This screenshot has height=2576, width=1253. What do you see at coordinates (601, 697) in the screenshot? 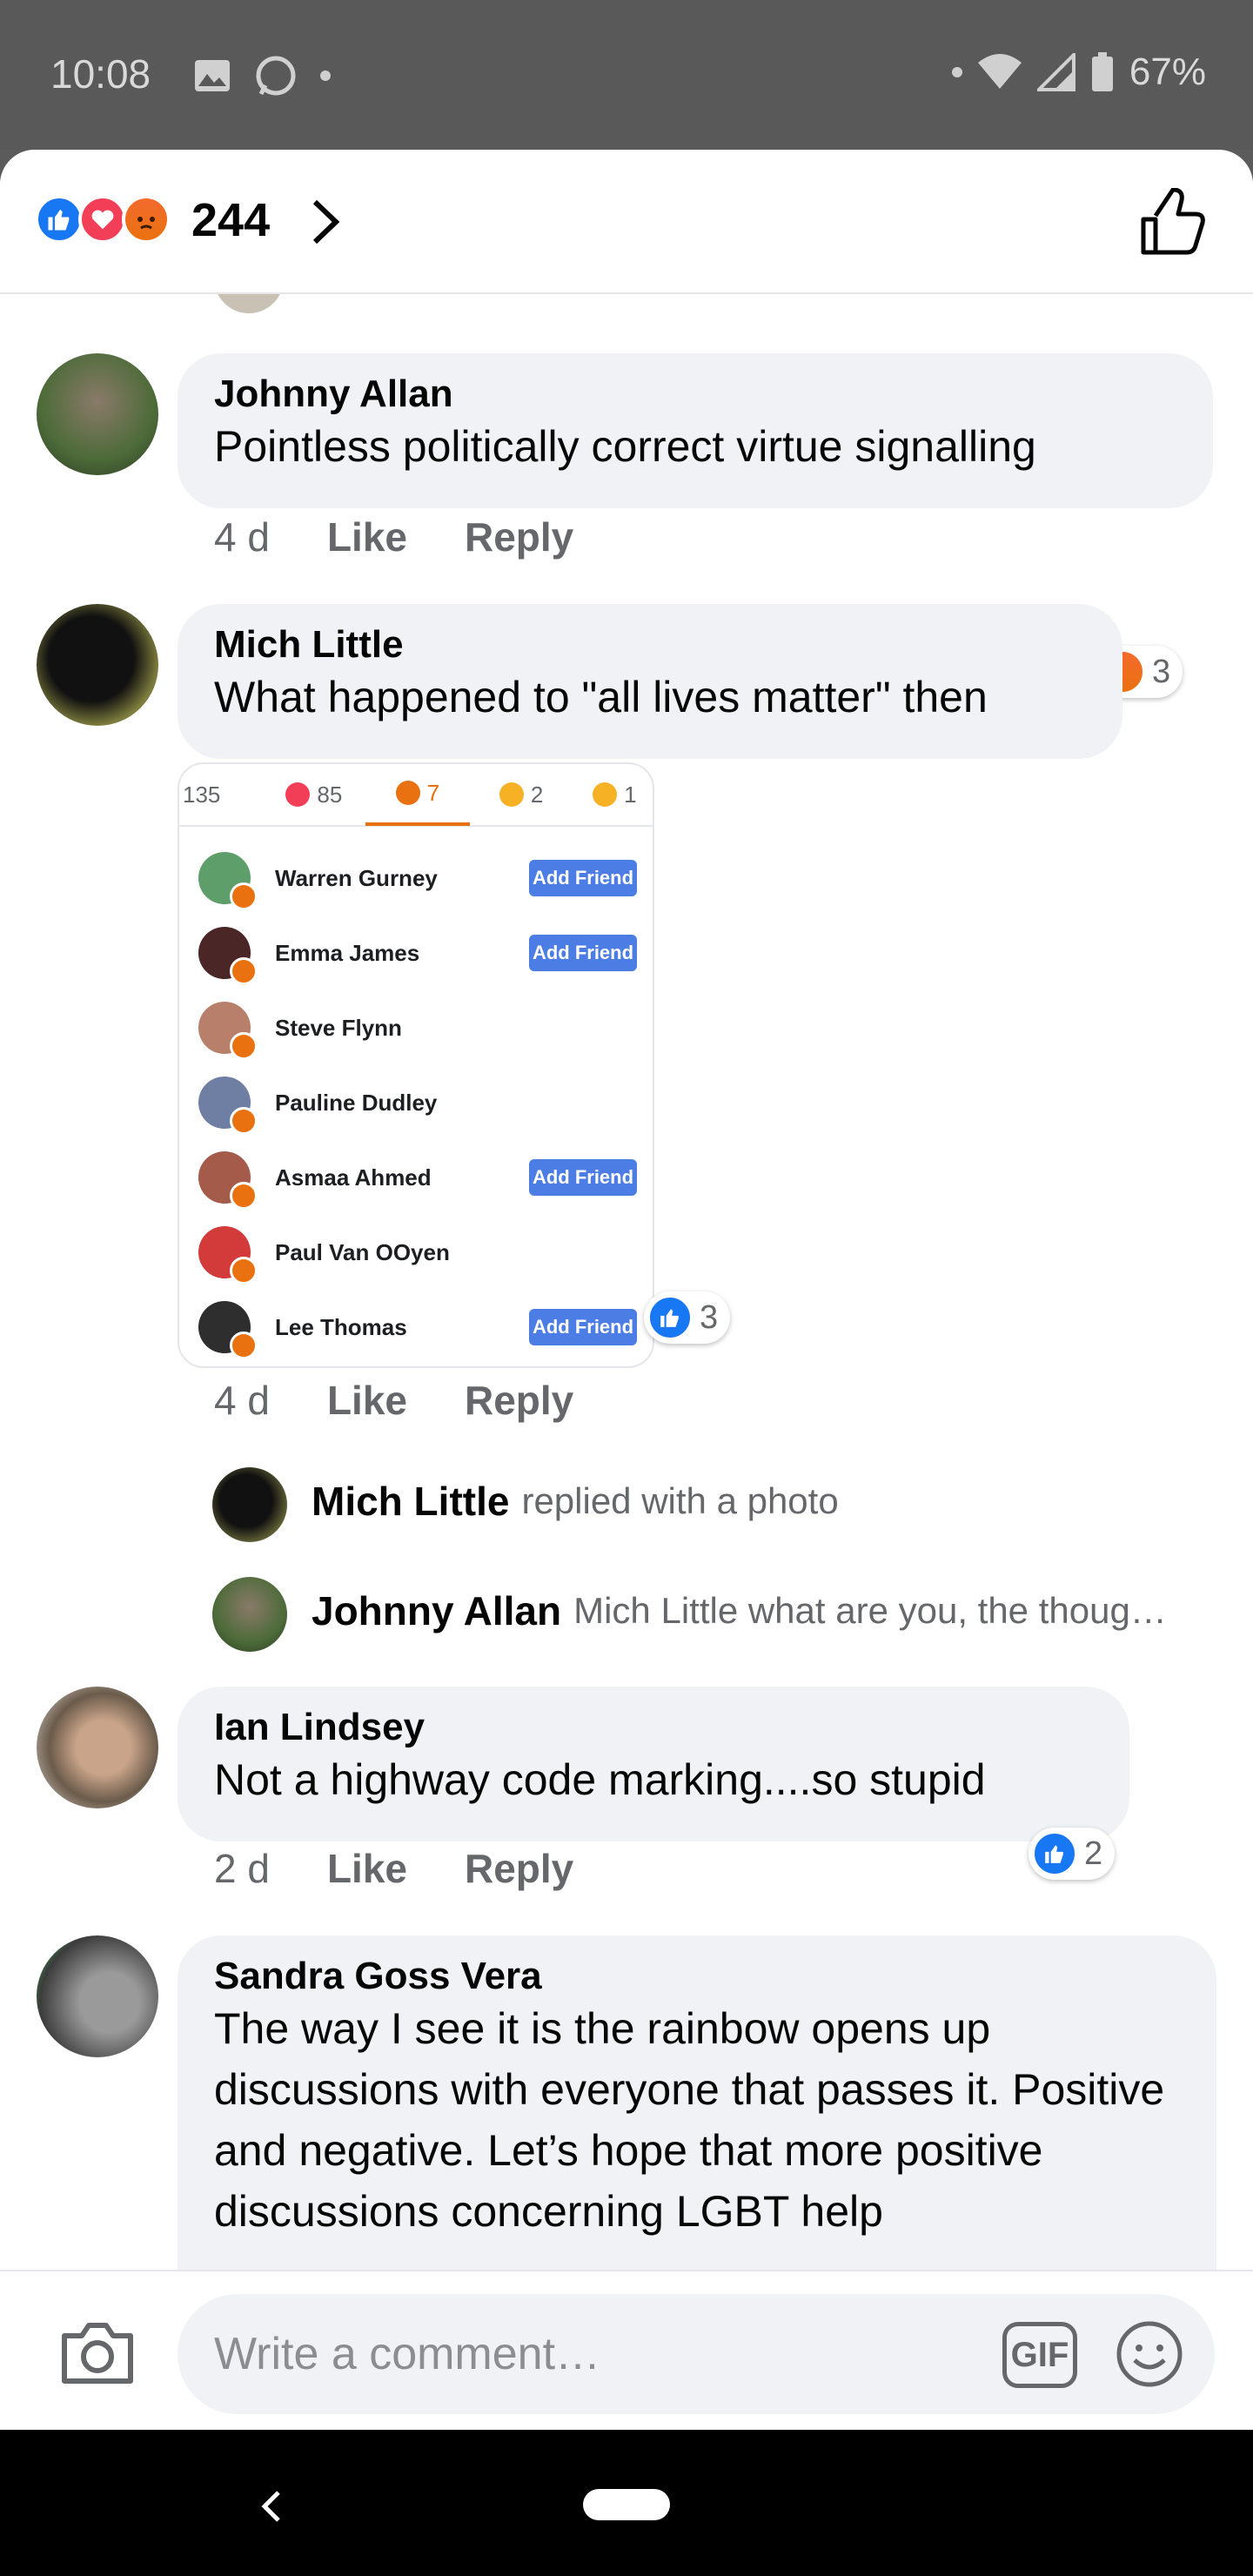
I see `comment-text: What happened to "all lives matter" then` at bounding box center [601, 697].